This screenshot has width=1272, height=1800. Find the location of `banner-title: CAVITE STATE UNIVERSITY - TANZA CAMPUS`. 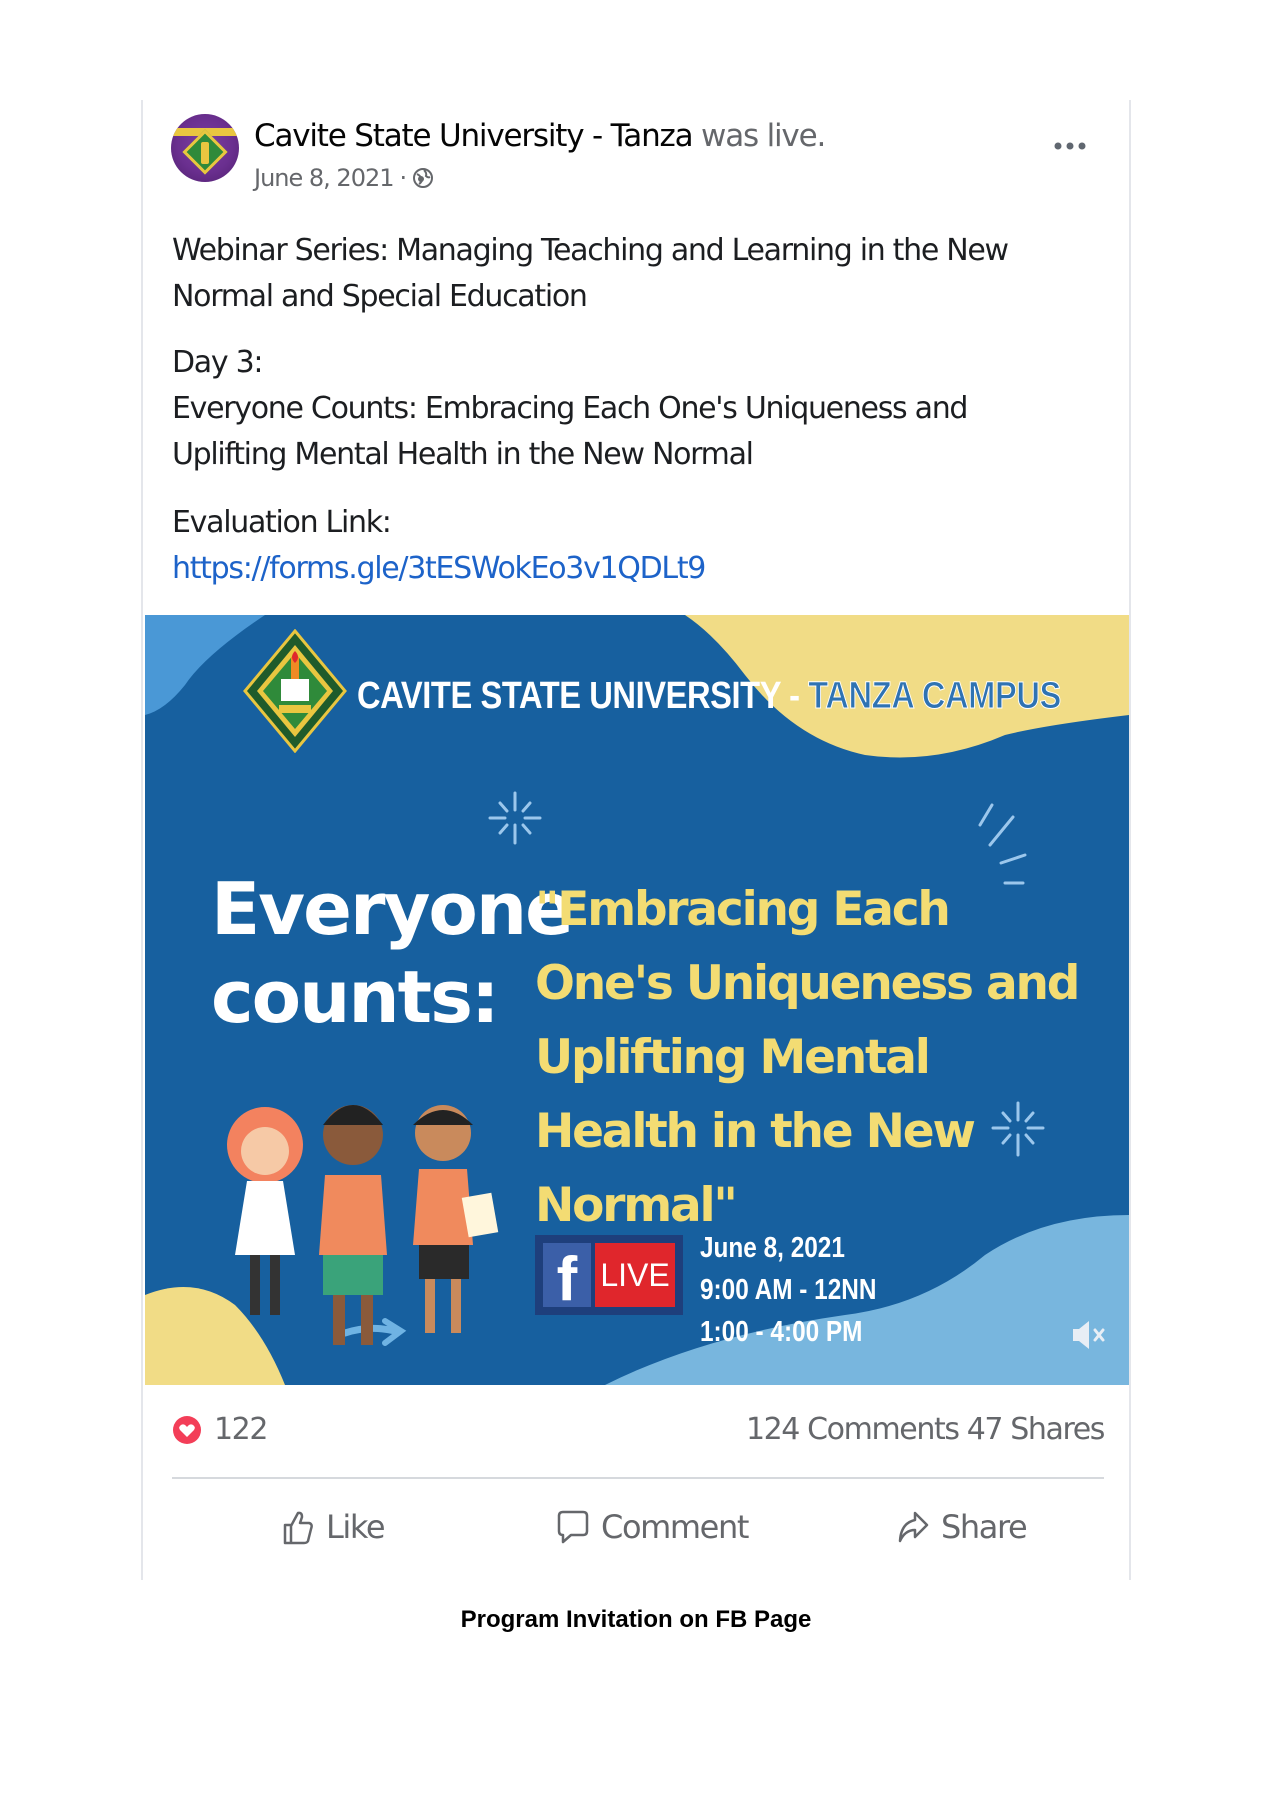

banner-title: CAVITE STATE UNIVERSITY - TANZA CAMPUS is located at coordinates (709, 696).